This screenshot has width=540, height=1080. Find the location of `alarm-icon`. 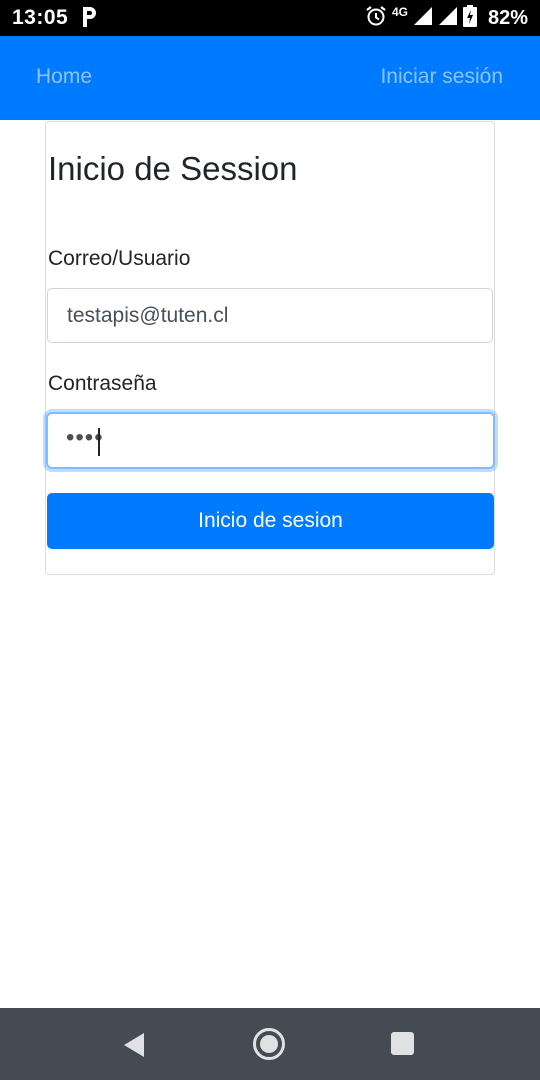

alarm-icon is located at coordinates (376, 18).